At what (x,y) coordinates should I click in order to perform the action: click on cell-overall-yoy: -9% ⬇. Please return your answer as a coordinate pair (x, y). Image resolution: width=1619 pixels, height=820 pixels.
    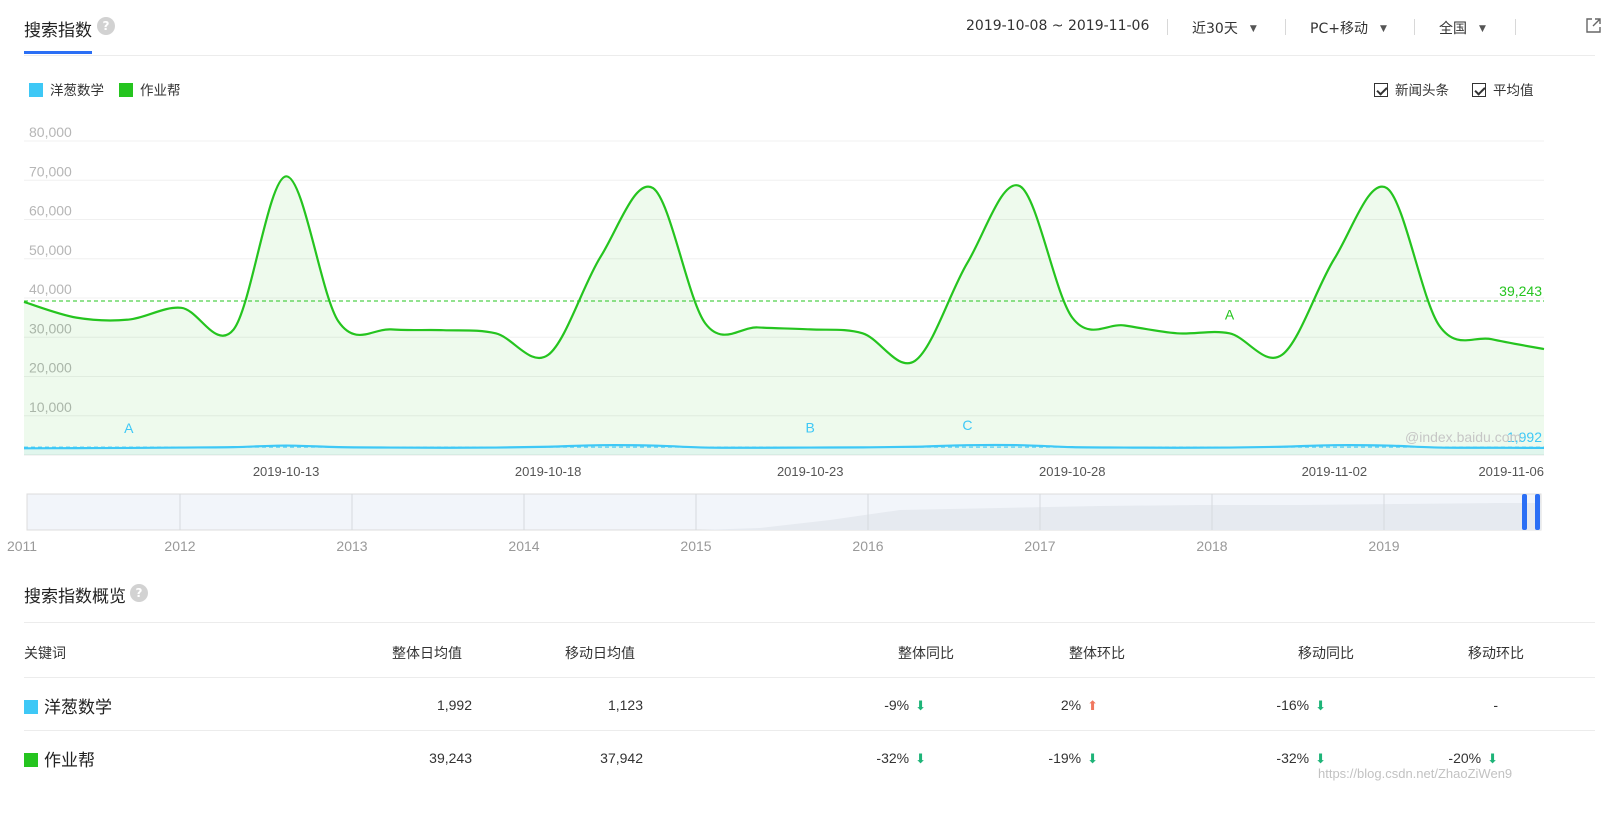
    Looking at the image, I should click on (905, 705).